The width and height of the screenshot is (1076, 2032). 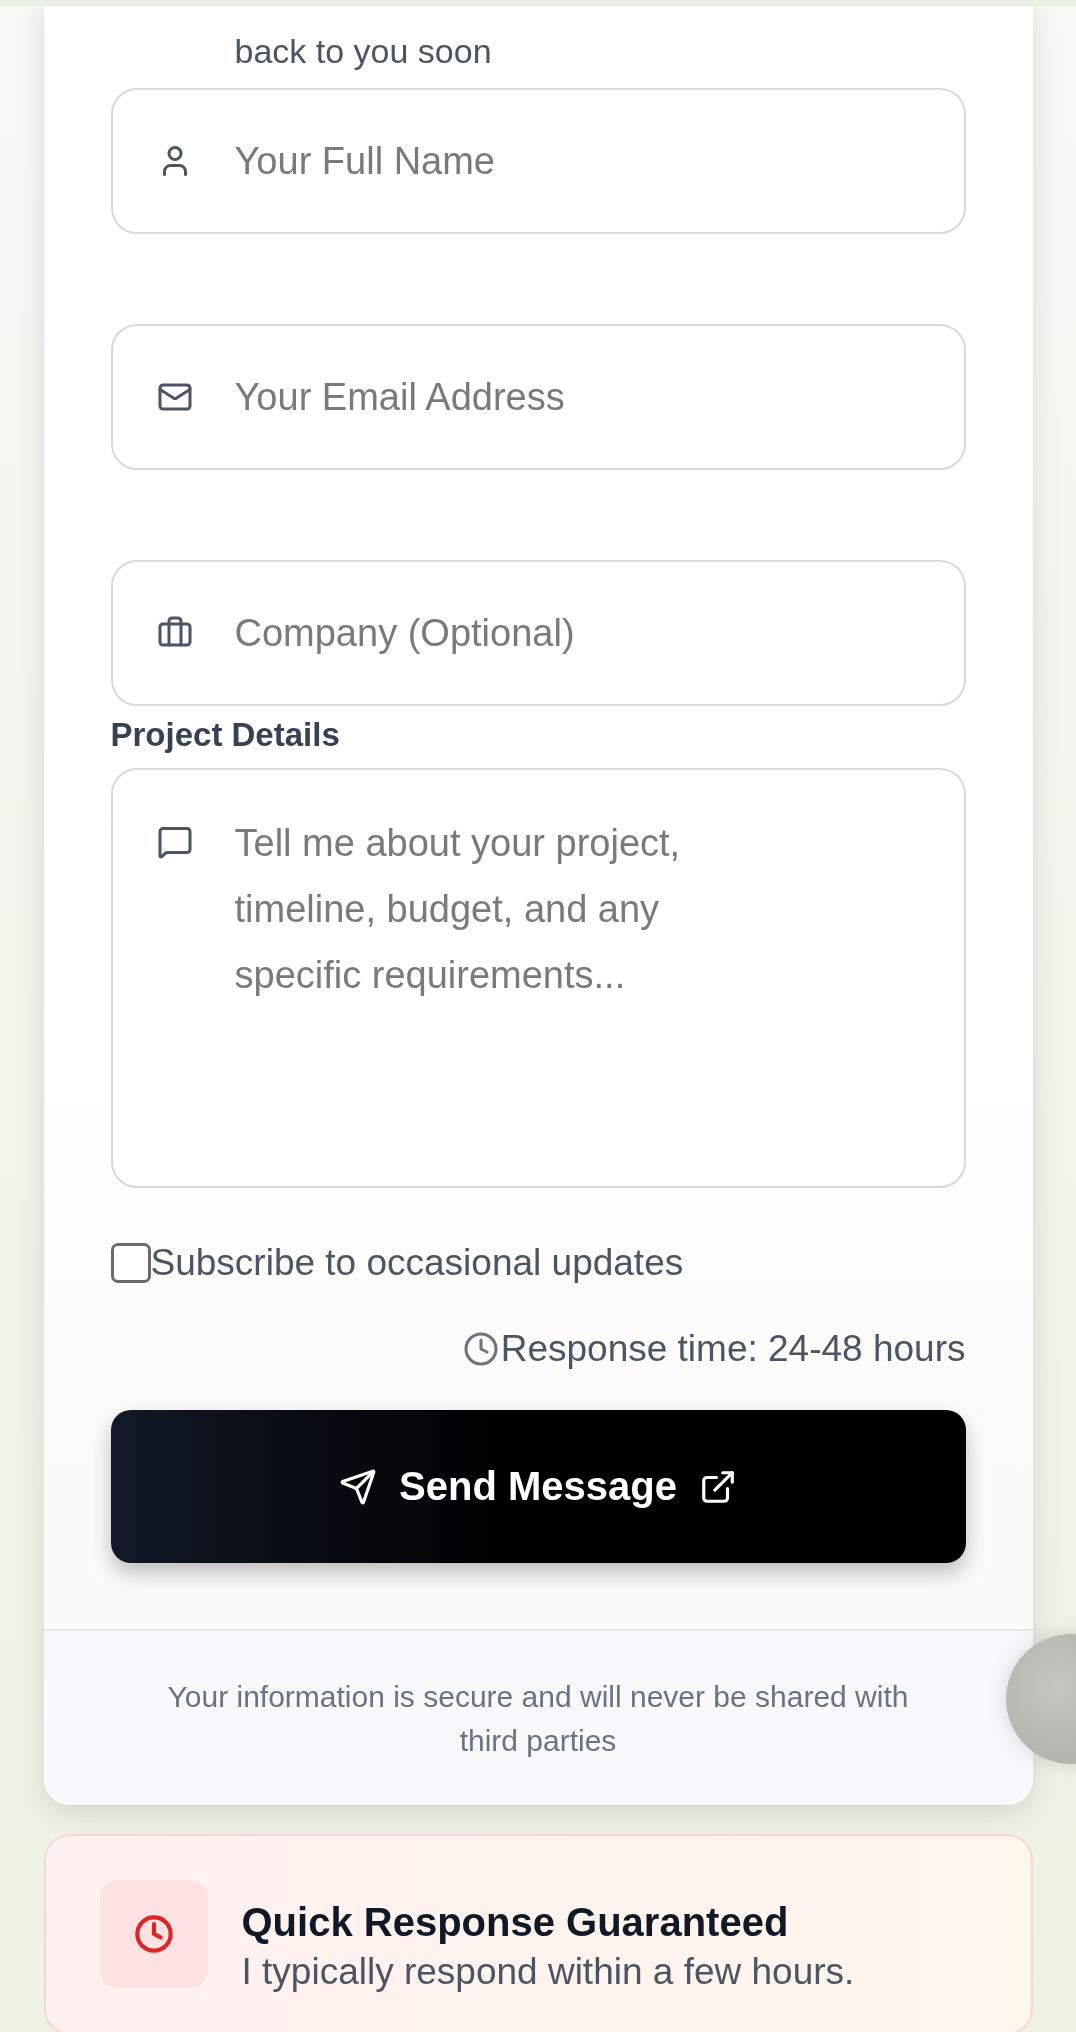 I want to click on promo-title: Quick Response Guaranteed, so click(x=515, y=1922).